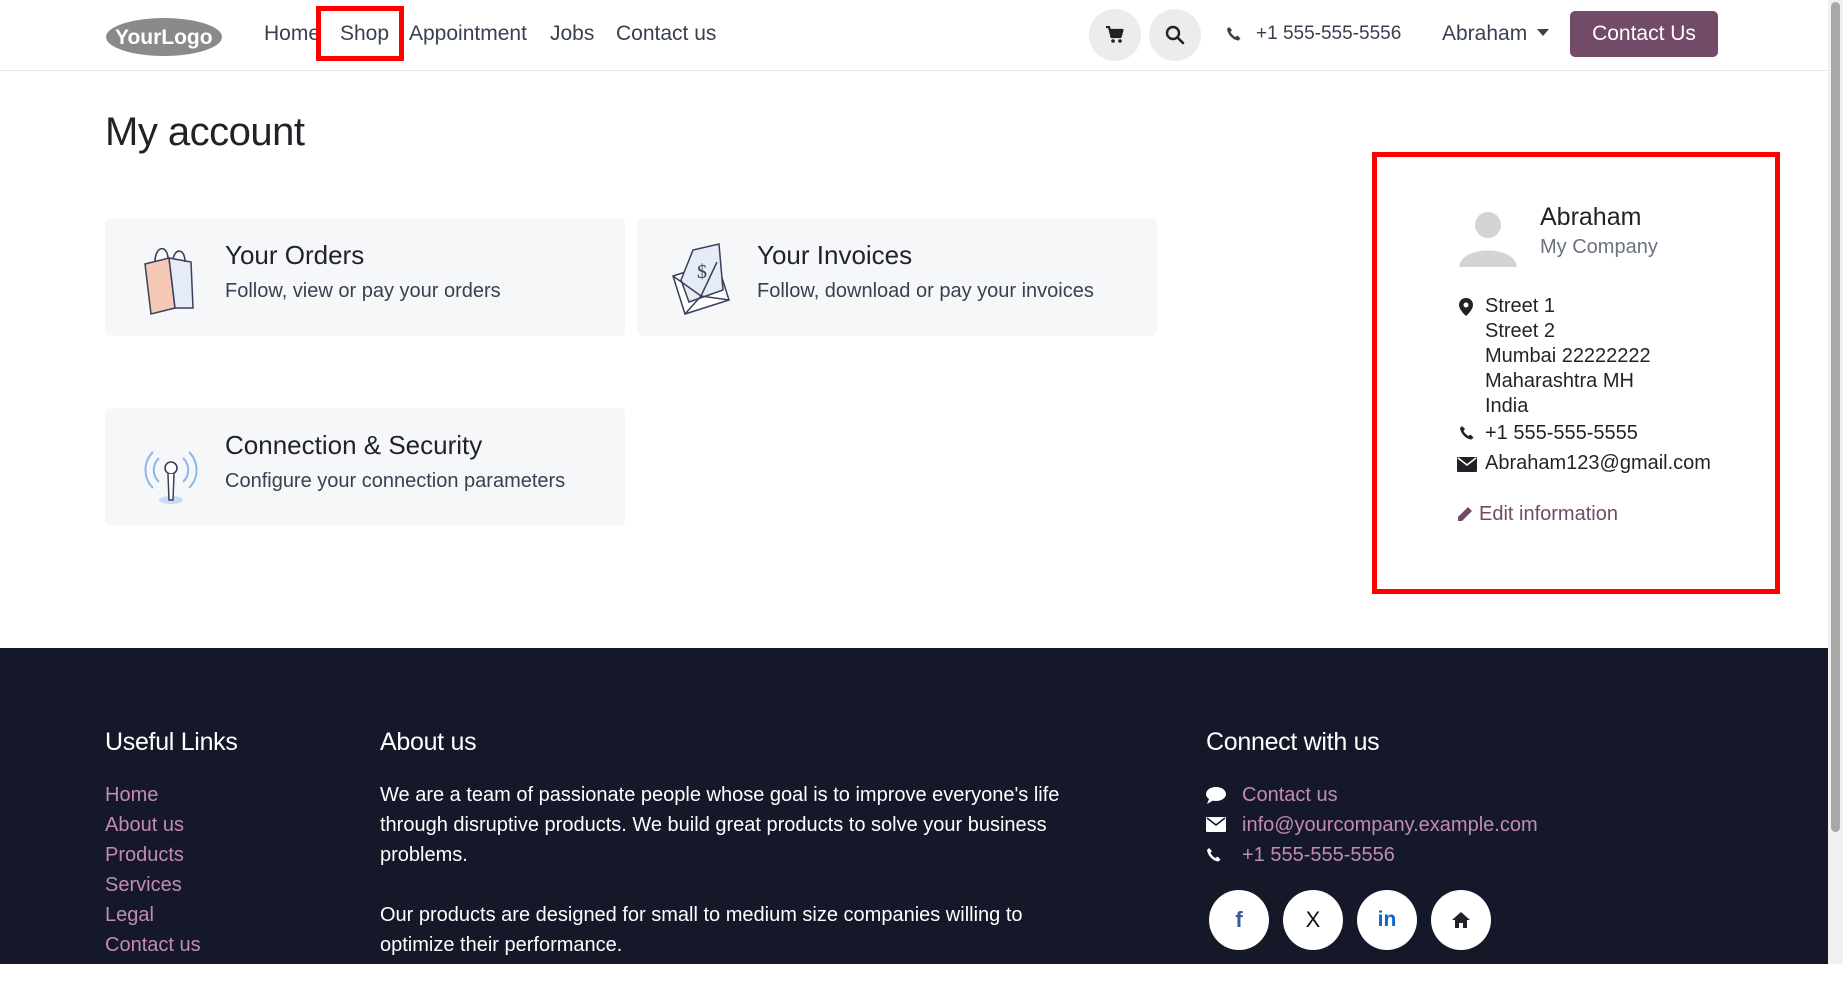  Describe the element at coordinates (1329, 33) in the screenshot. I see `header-phone-text: +1 555-555-5556` at that location.